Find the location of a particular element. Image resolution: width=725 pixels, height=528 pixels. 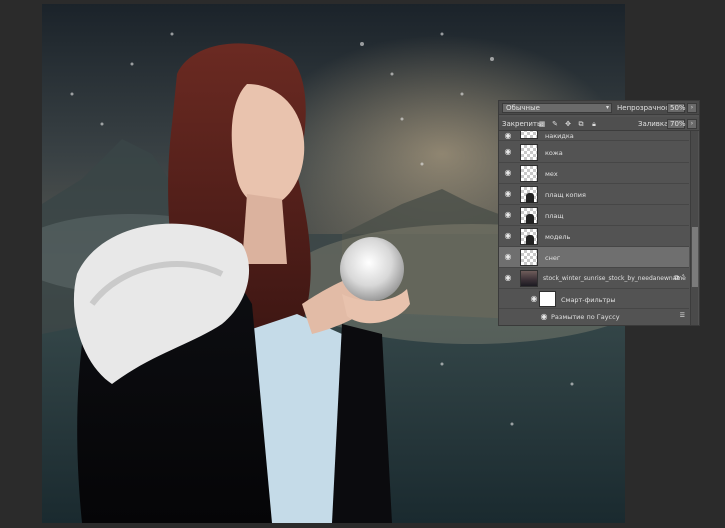

layers-scrollbar-thumb is located at coordinates (695, 257).